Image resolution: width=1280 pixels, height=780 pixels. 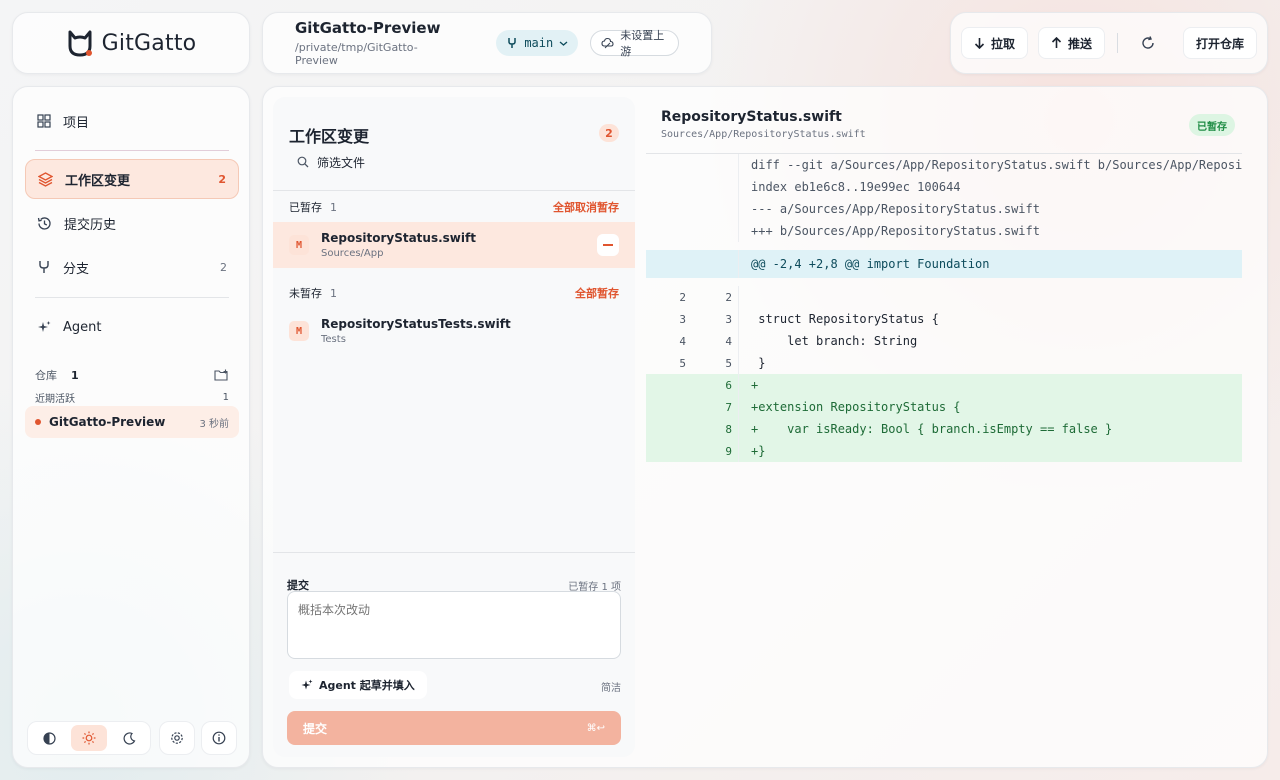 What do you see at coordinates (76, 123) in the screenshot?
I see `sidebar-item-label: 项目` at bounding box center [76, 123].